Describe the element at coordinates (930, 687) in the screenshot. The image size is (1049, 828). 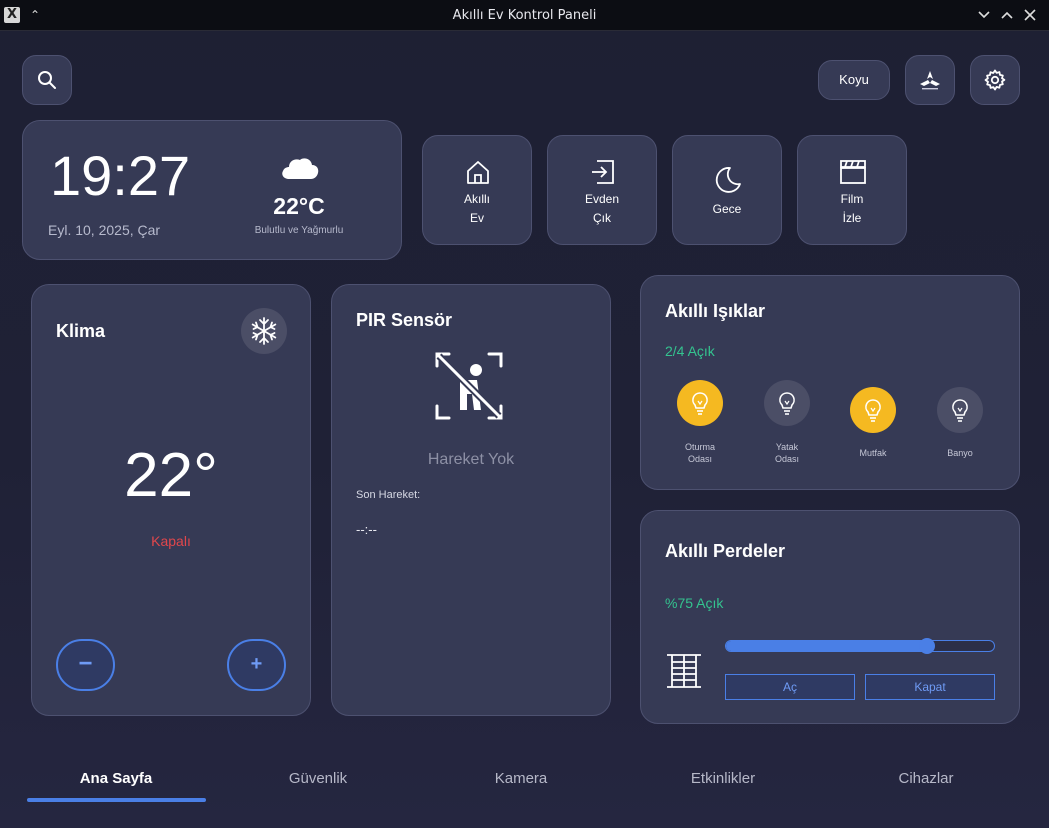
I see `curtain-close-button: Kapat` at that location.